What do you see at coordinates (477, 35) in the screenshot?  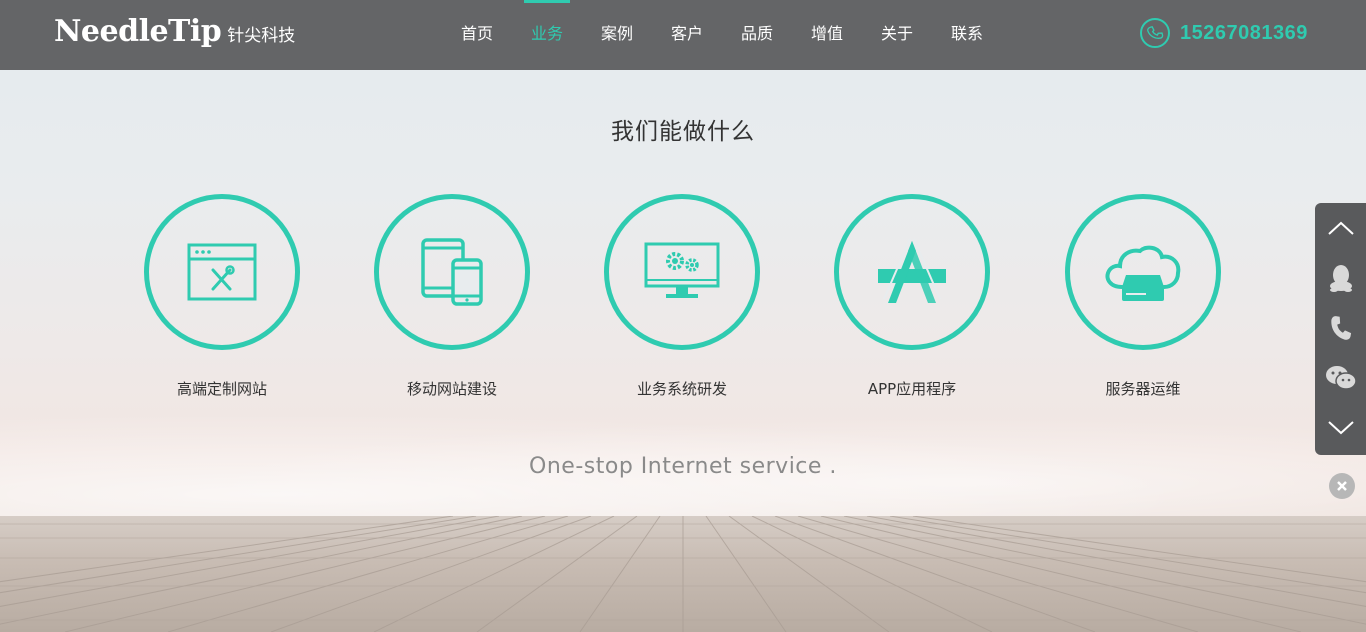 I see `nav-item-home: 首页` at bounding box center [477, 35].